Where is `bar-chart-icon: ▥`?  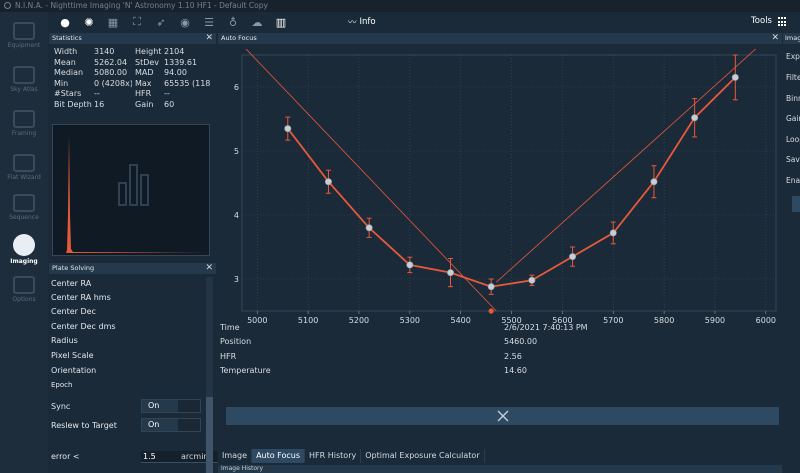
bar-chart-icon: ▥ is located at coordinates (281, 22).